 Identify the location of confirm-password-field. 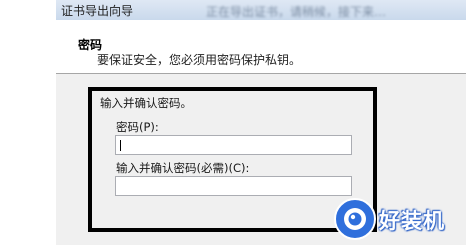
(233, 186).